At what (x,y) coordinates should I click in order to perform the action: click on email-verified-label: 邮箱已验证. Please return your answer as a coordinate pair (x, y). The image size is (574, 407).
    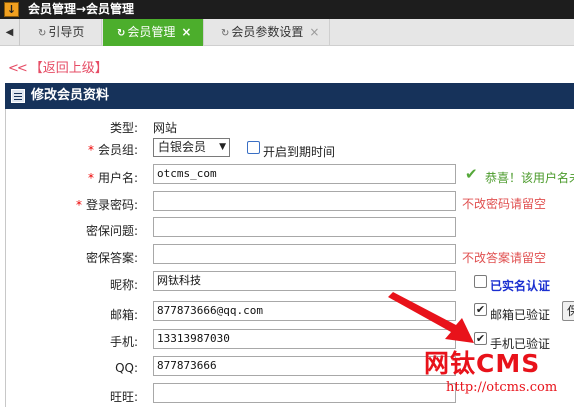
    Looking at the image, I should click on (520, 315).